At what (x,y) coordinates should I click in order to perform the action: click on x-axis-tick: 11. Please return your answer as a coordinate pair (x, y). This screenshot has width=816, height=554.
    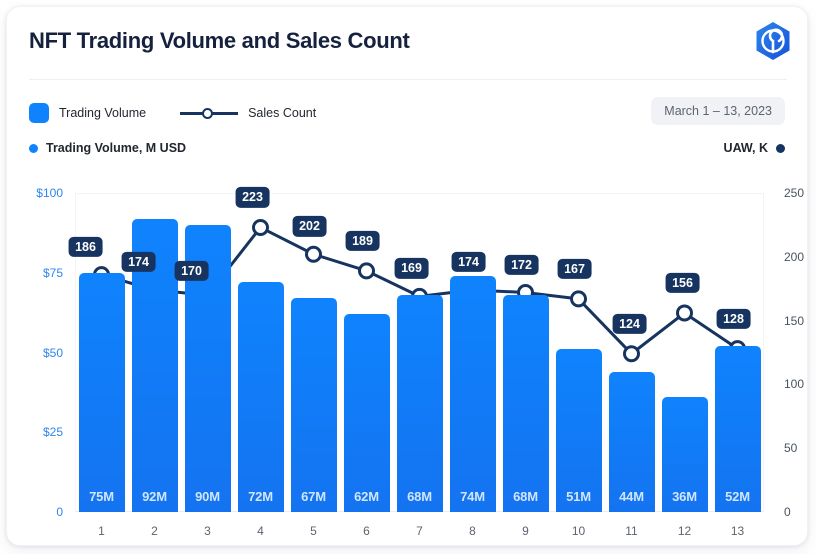
    Looking at the image, I should click on (631, 531).